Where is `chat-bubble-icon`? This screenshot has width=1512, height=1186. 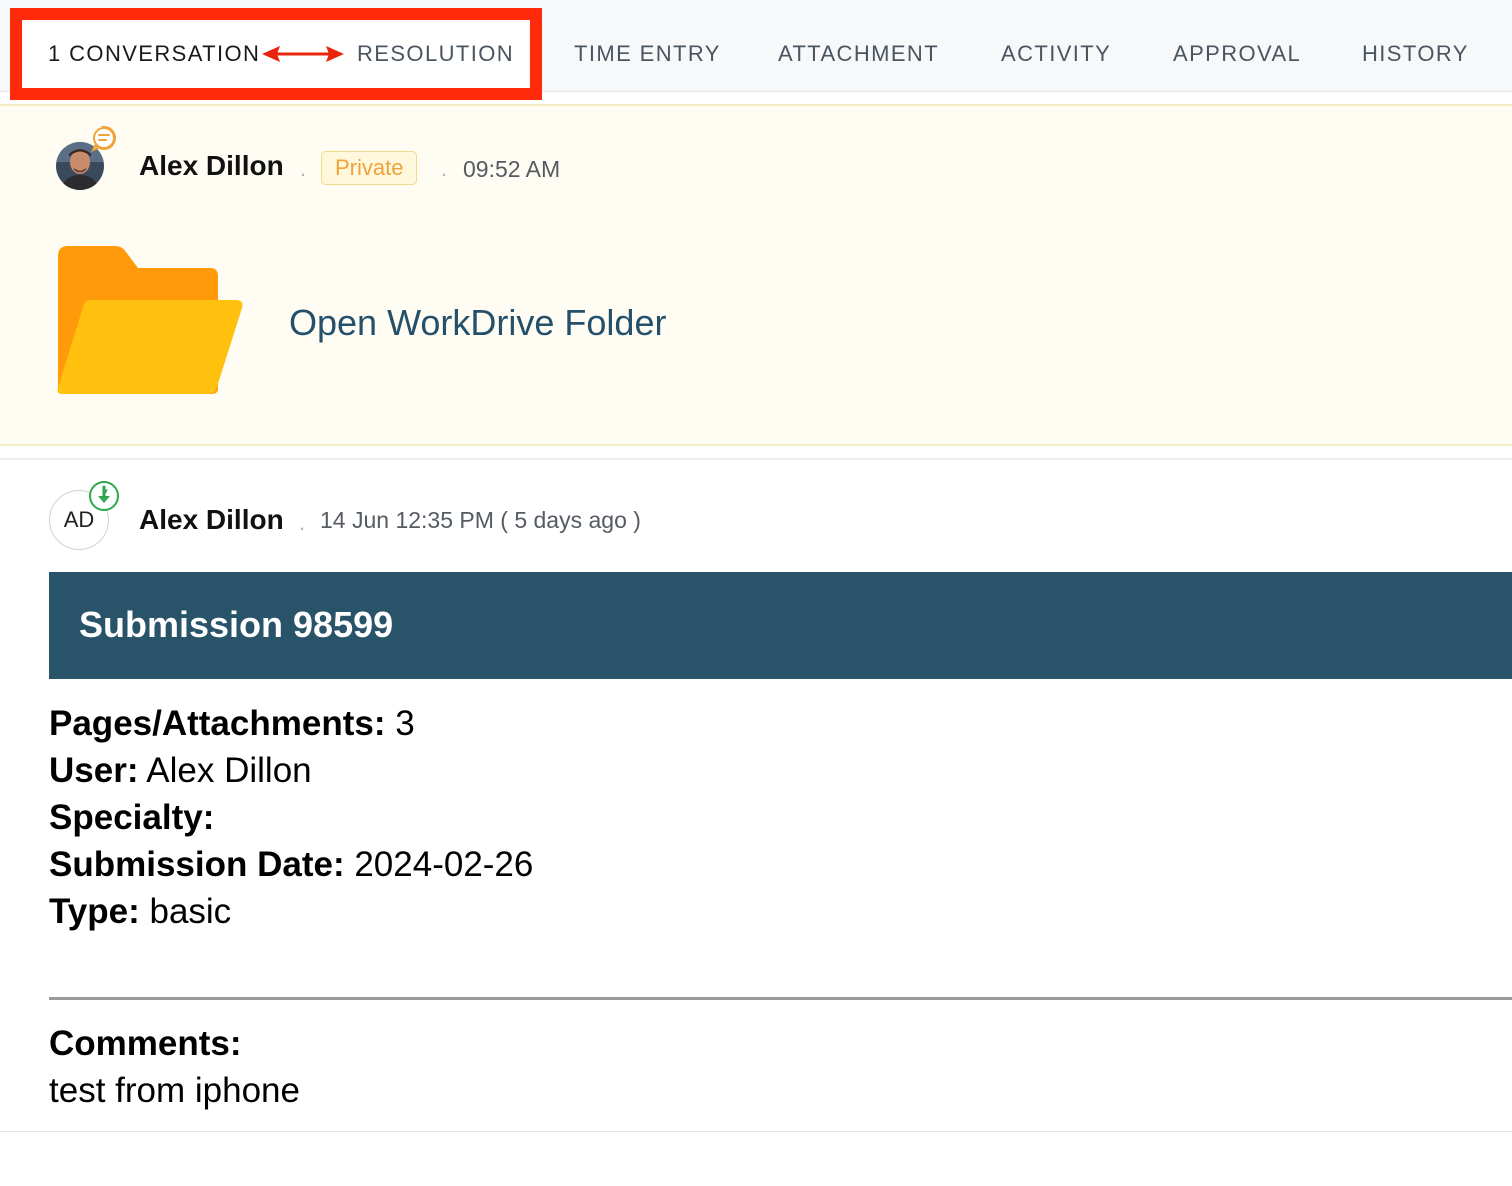
chat-bubble-icon is located at coordinates (103, 138).